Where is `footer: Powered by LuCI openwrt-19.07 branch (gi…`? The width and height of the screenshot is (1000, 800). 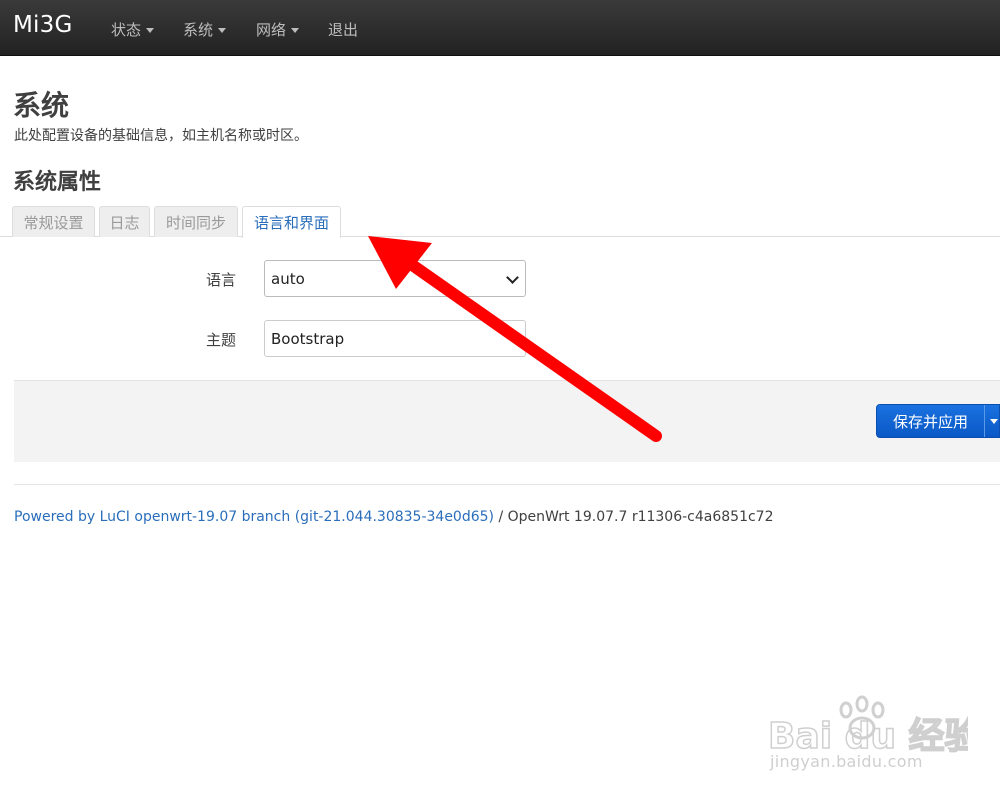
footer: Powered by LuCI openwrt-19.07 branch (gi… is located at coordinates (394, 517).